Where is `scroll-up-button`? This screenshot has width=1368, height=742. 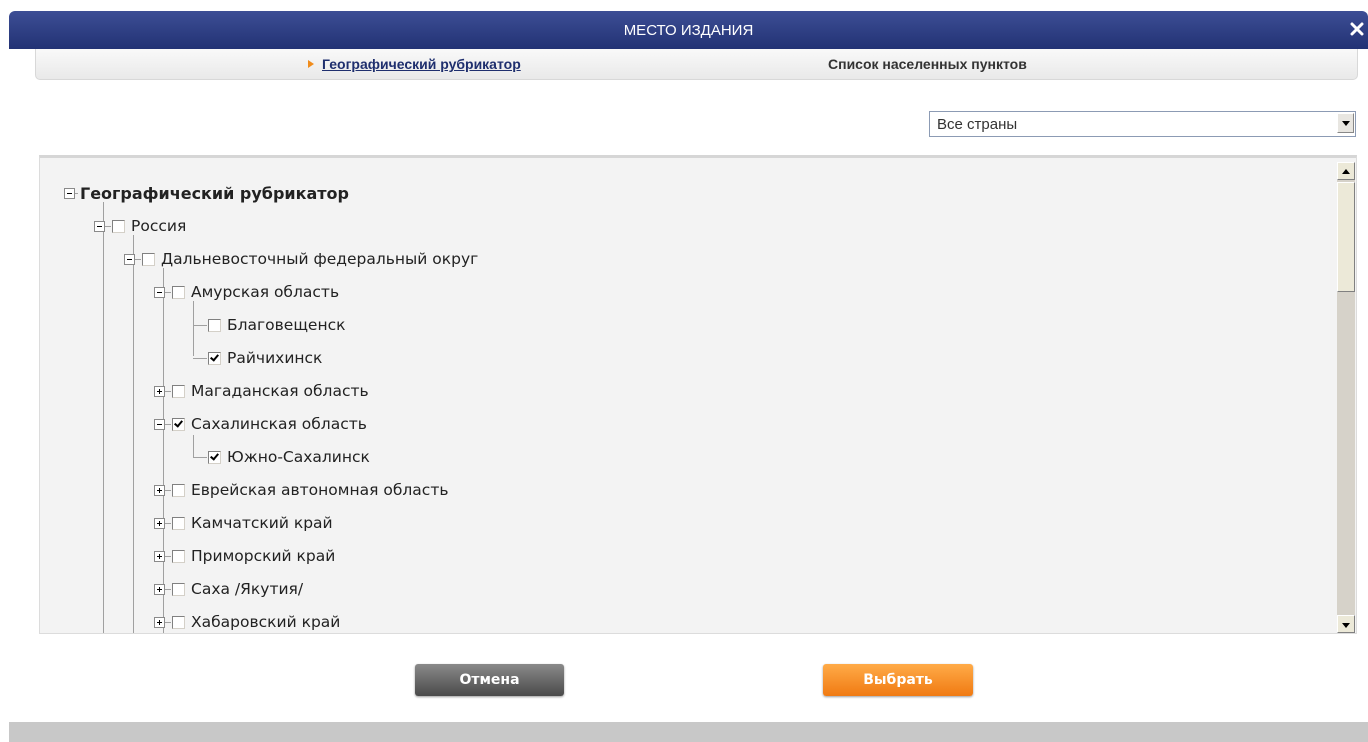
scroll-up-button is located at coordinates (1346, 171).